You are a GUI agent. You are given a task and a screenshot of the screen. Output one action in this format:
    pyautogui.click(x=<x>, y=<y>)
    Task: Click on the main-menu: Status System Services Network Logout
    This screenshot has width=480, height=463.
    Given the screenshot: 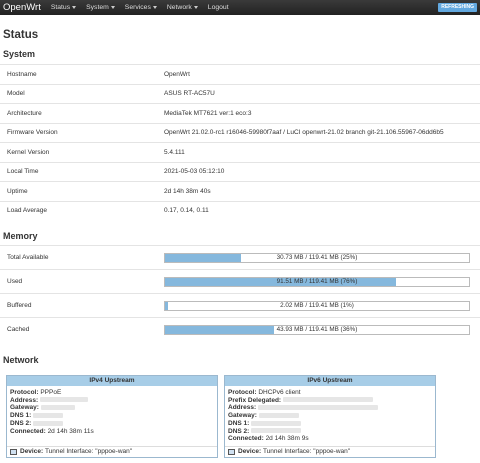 What is the action you would take?
    pyautogui.click(x=145, y=7)
    